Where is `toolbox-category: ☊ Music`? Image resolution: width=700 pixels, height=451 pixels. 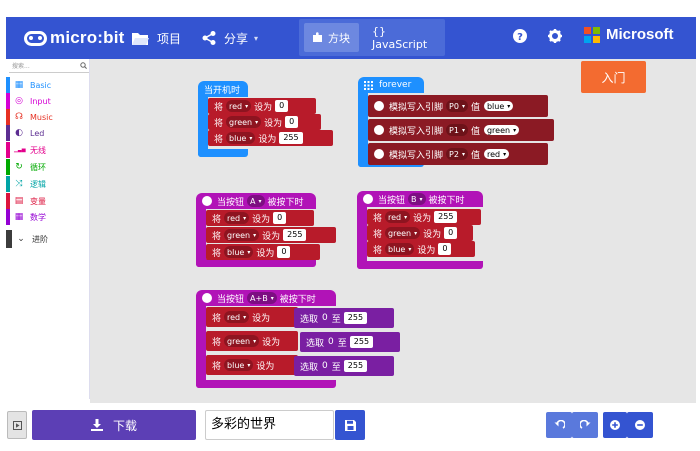 toolbox-category: ☊ Music is located at coordinates (48, 117).